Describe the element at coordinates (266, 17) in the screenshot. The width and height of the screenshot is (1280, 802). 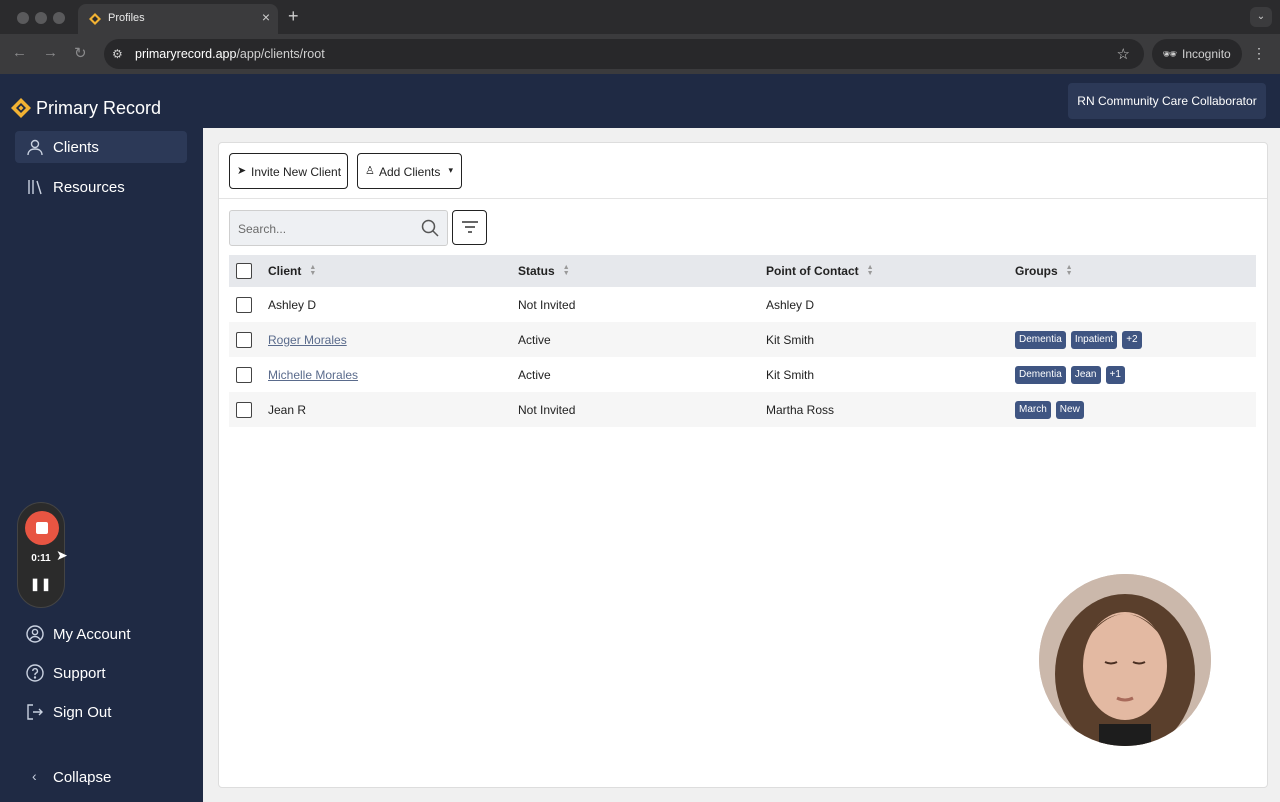
I see `tab-close-icon: ×` at that location.